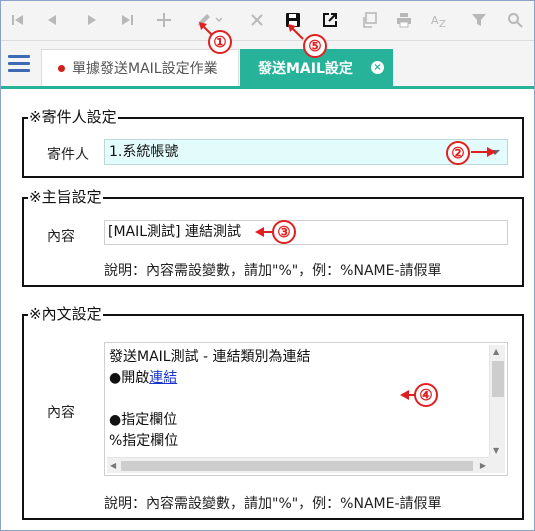  Describe the element at coordinates (61, 68) in the screenshot. I see `unsaved-dot-icon` at that location.